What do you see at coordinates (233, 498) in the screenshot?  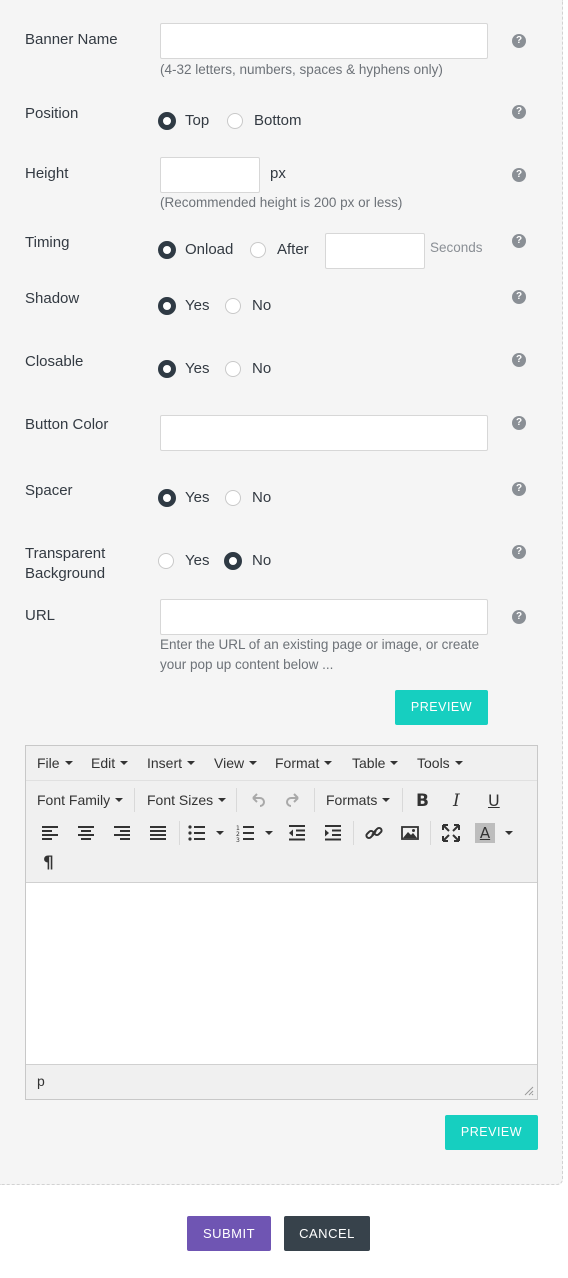 I see `spacer-no-radio` at bounding box center [233, 498].